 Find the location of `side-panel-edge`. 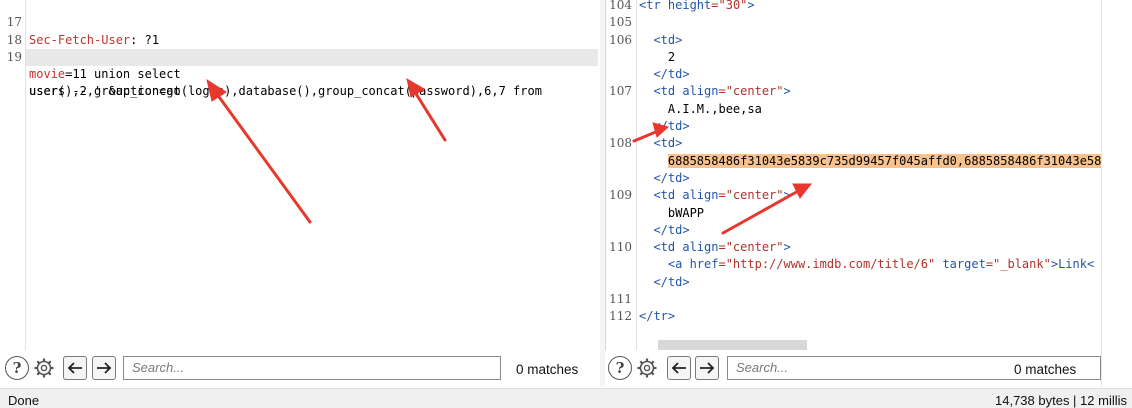

side-panel-edge is located at coordinates (1116, 193).